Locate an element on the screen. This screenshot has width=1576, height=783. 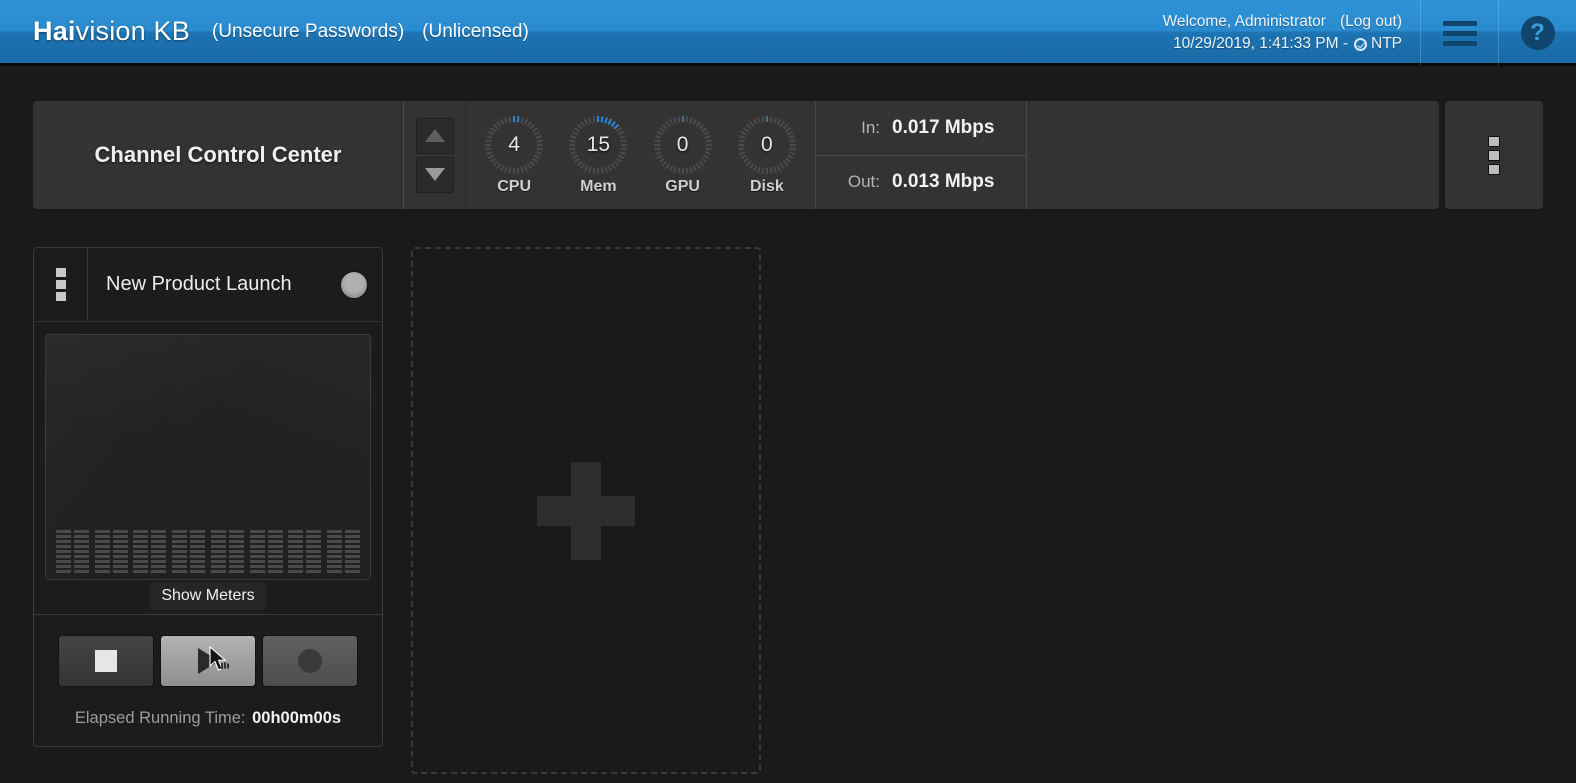
channel-preview is located at coordinates (208, 457).